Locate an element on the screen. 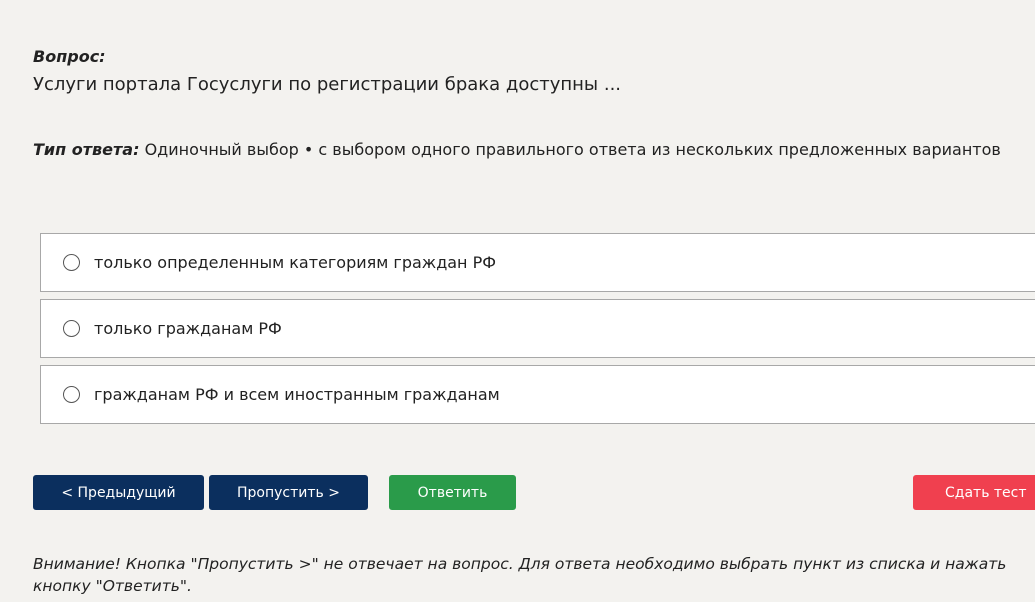  answer-type-label: Тип ответа: is located at coordinates (86, 149).